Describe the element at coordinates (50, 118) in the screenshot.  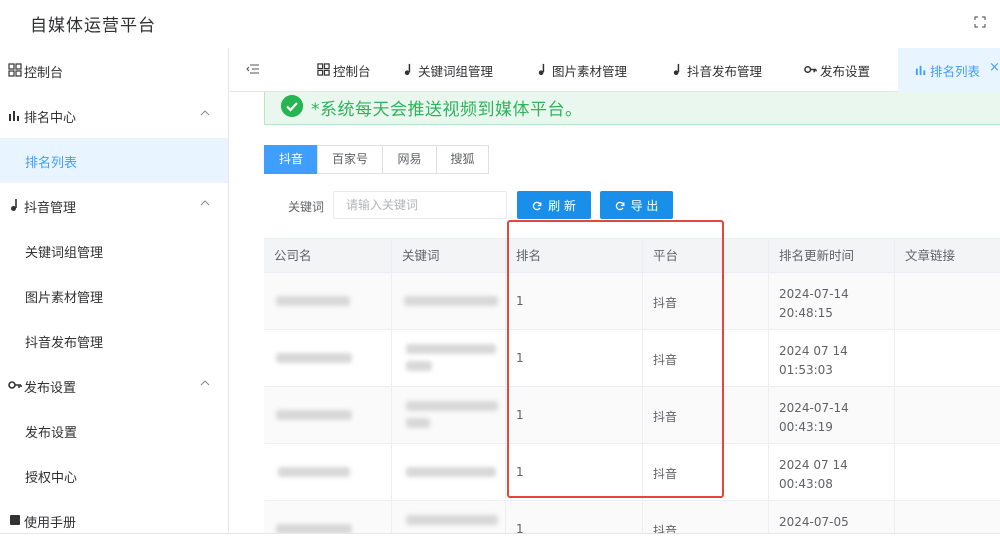
I see `sidebar-item-label: 排名中心` at that location.